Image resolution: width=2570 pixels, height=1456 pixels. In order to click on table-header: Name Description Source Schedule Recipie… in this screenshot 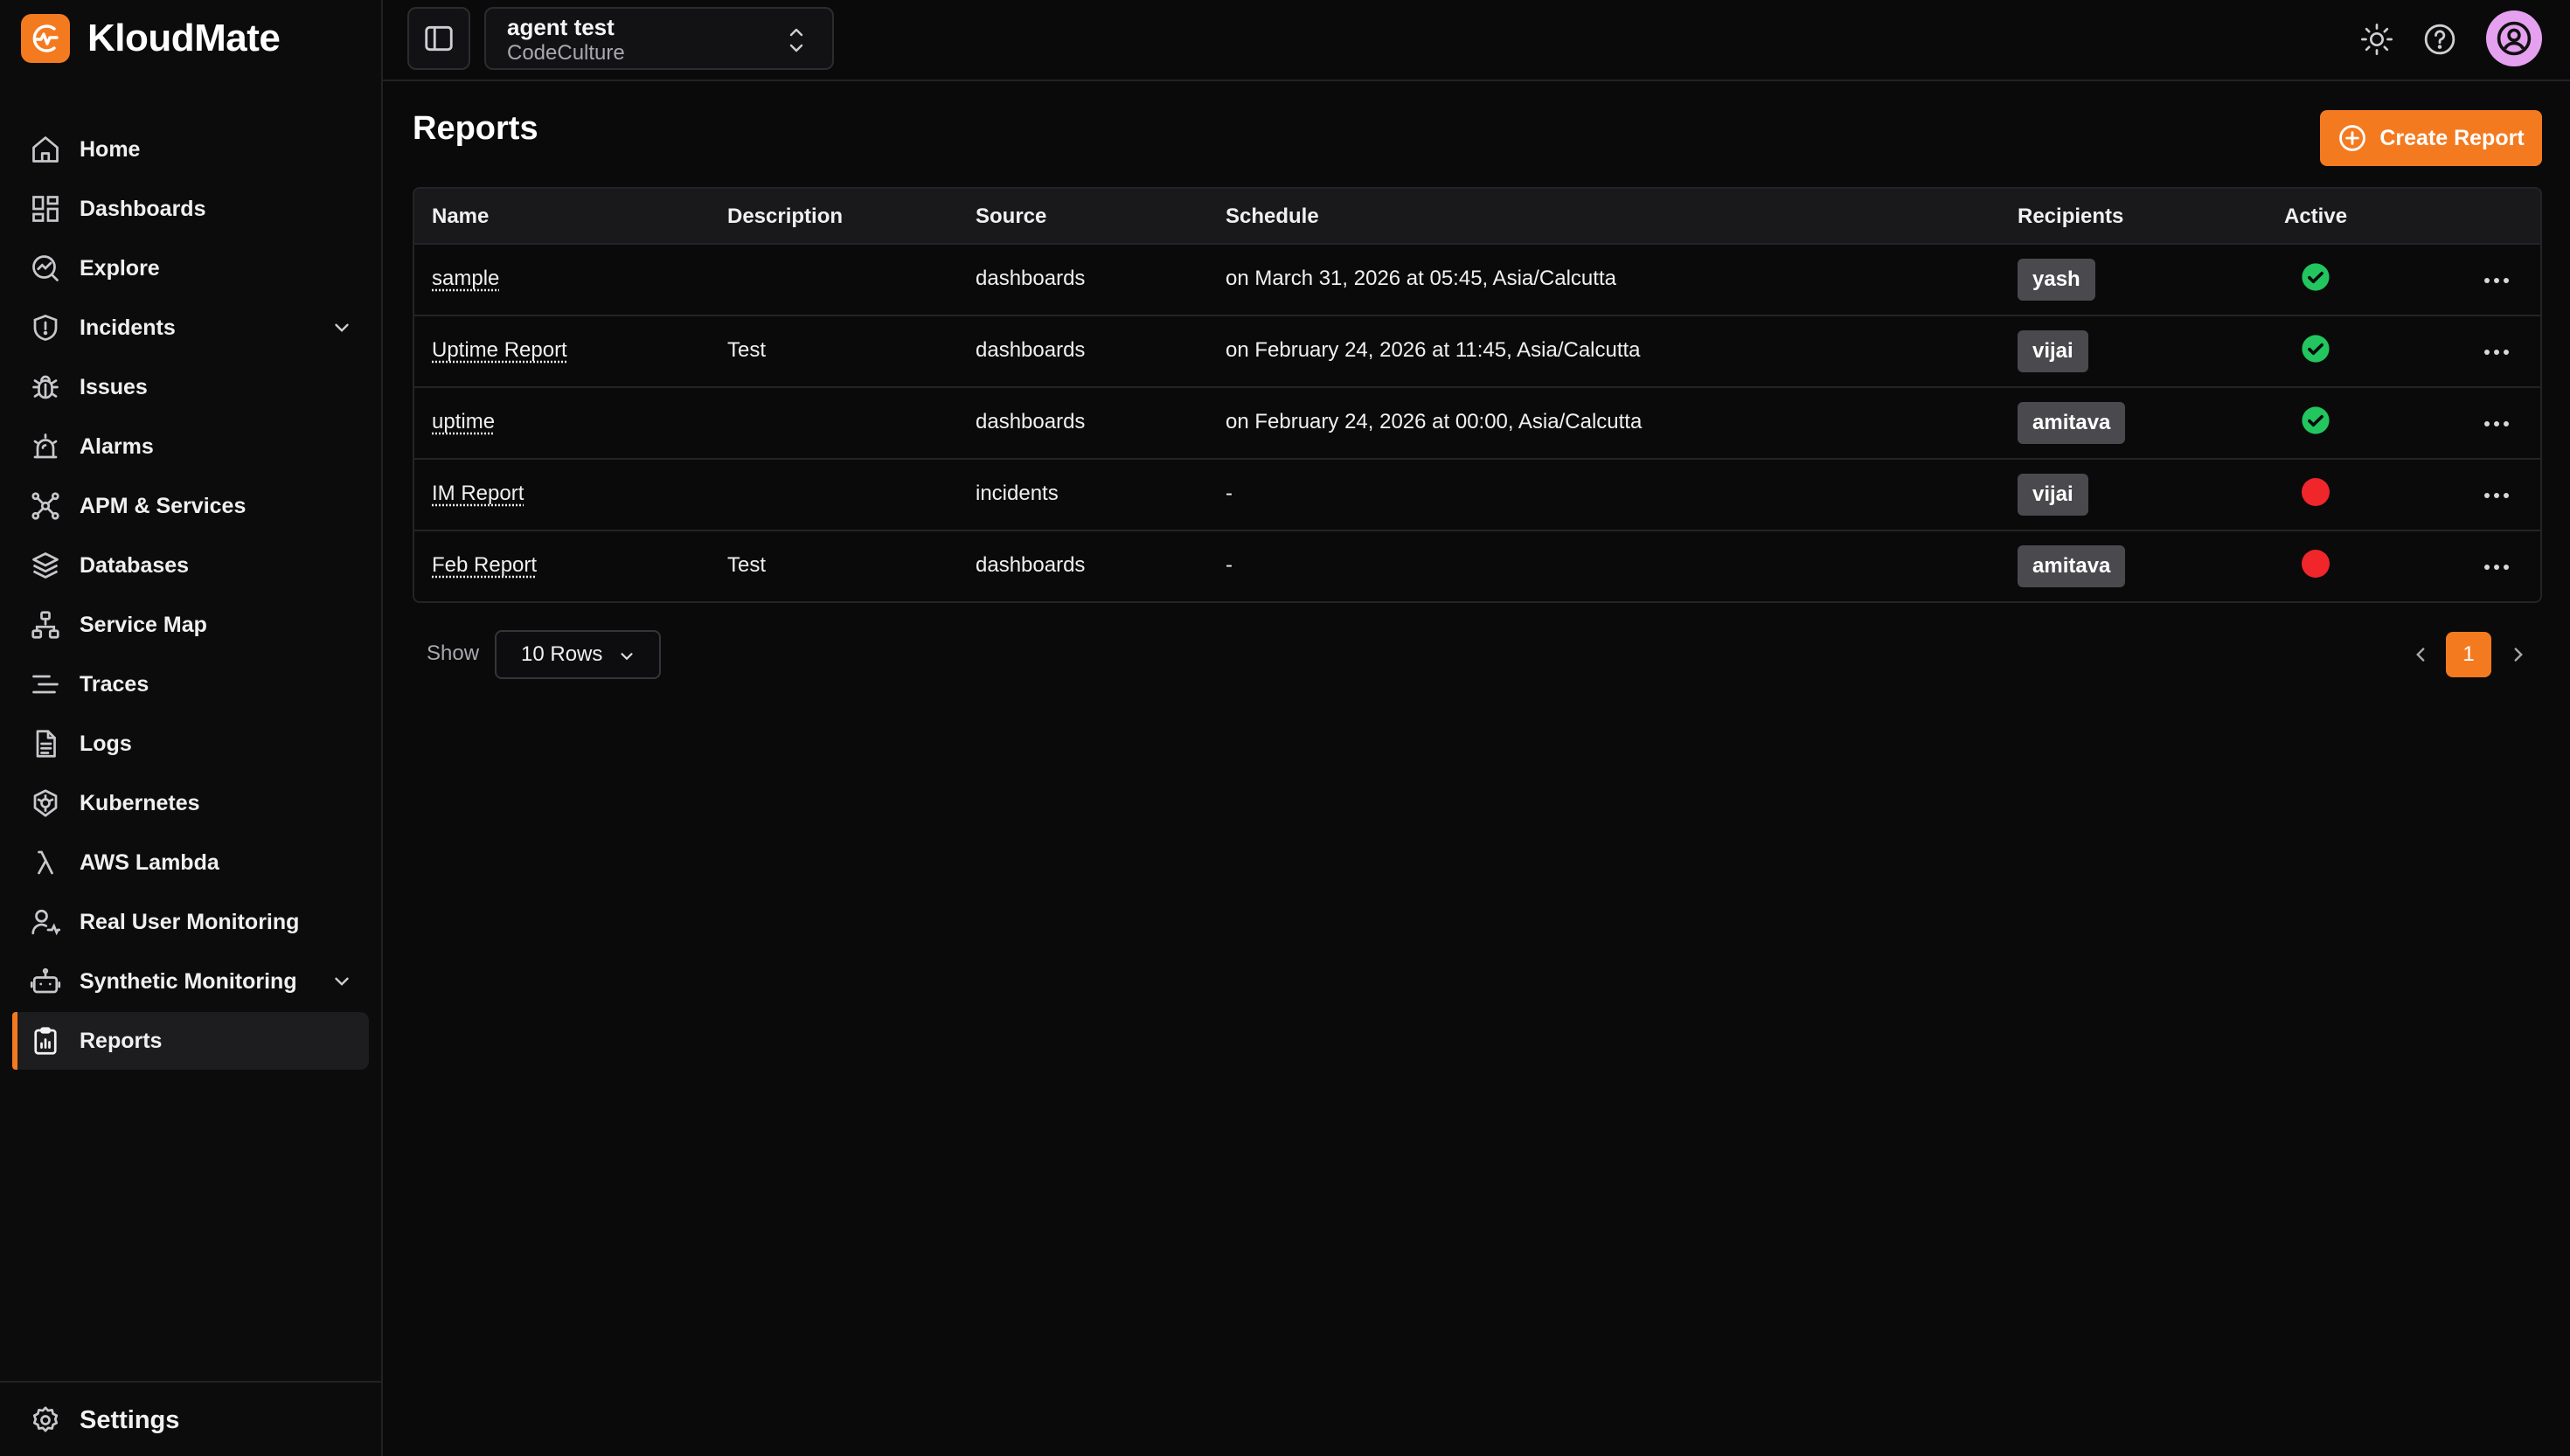, I will do `click(1477, 217)`.